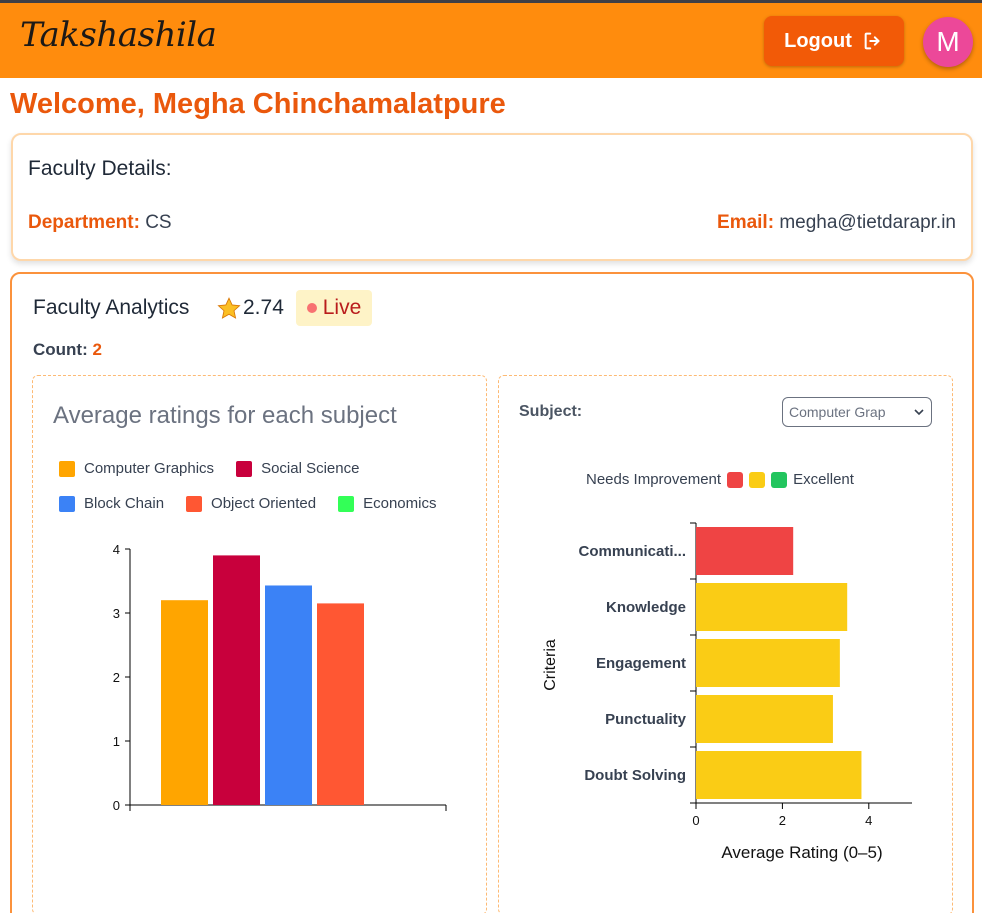 Image resolution: width=982 pixels, height=913 pixels. I want to click on count-row: Count: 2, so click(67, 350).